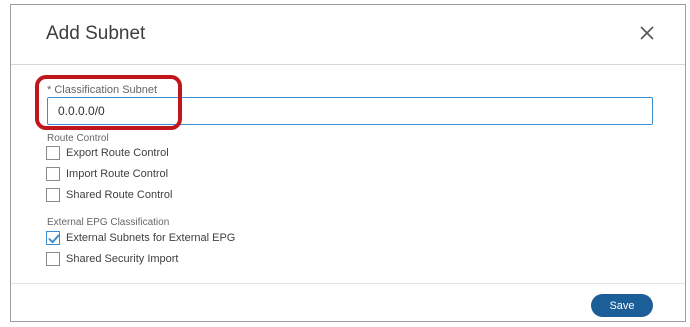 This screenshot has height=327, width=690. I want to click on external-subnets-checkbox: External Subnets for External EPG, so click(140, 238).